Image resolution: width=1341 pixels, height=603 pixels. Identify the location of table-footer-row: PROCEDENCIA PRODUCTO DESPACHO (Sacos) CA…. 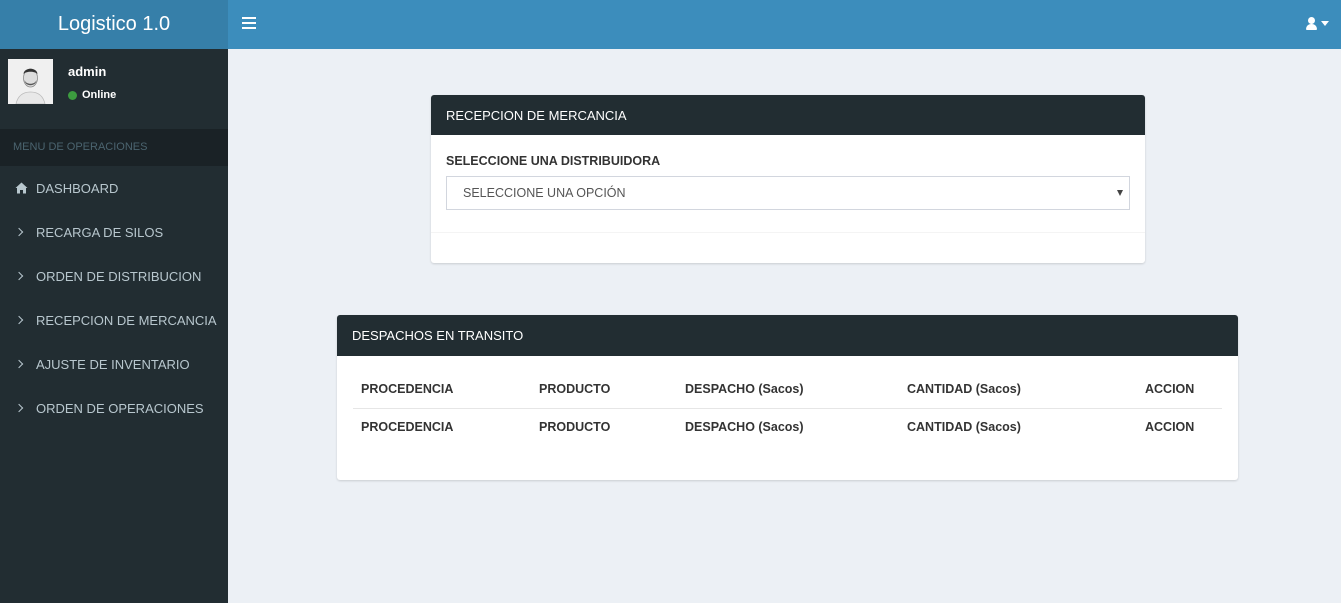
(787, 427).